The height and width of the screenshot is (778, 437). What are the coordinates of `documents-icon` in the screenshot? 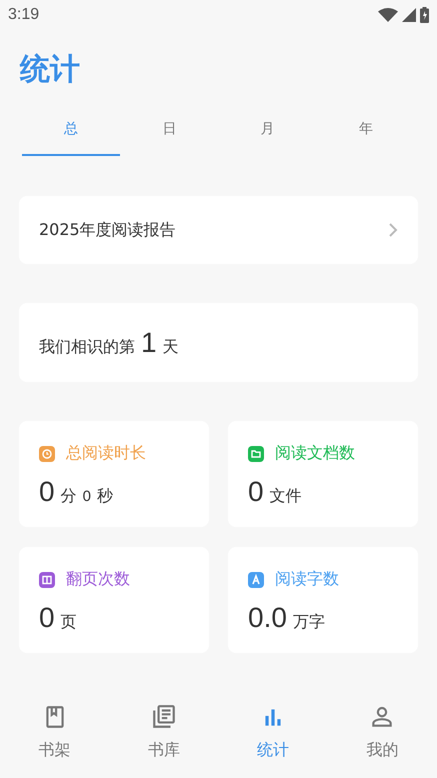 It's located at (163, 717).